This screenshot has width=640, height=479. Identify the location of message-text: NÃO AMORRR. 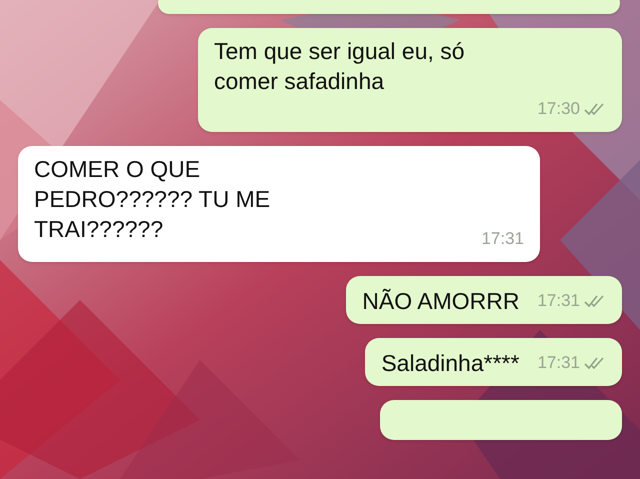
(441, 301).